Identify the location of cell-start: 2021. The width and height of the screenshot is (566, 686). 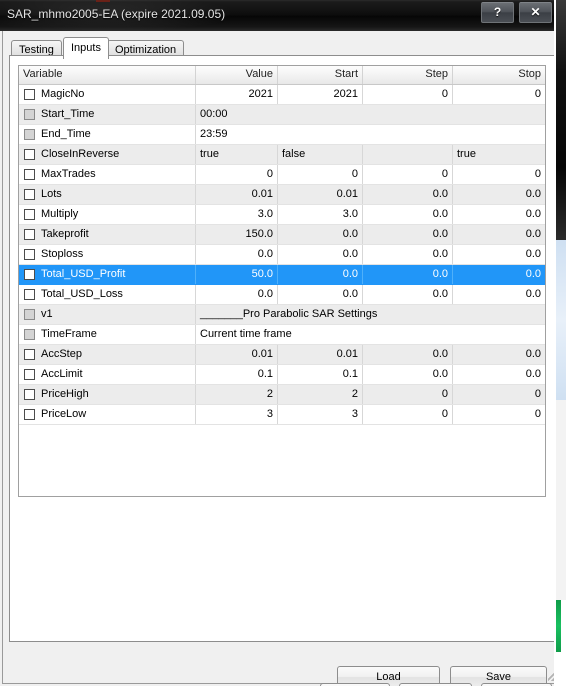
(320, 94).